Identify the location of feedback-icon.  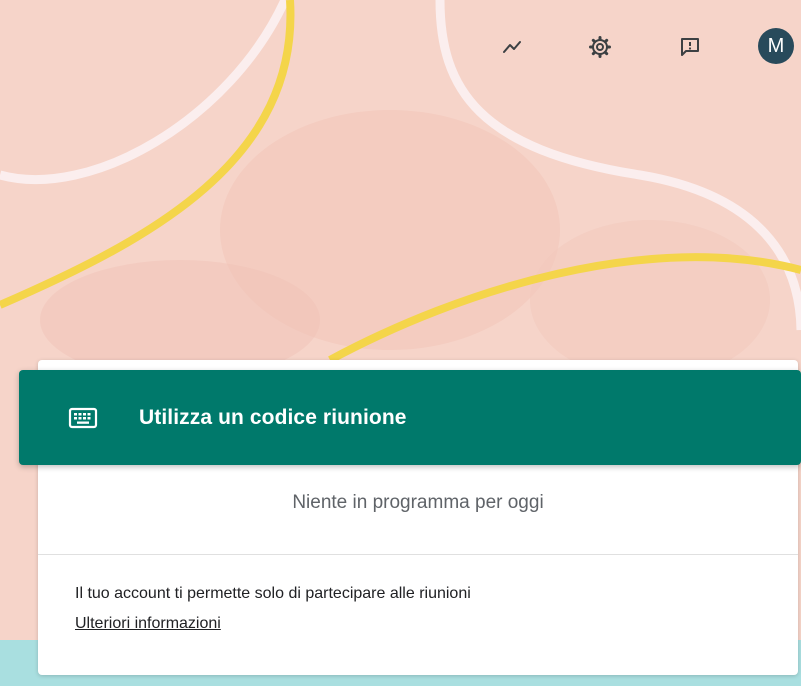
(690, 47).